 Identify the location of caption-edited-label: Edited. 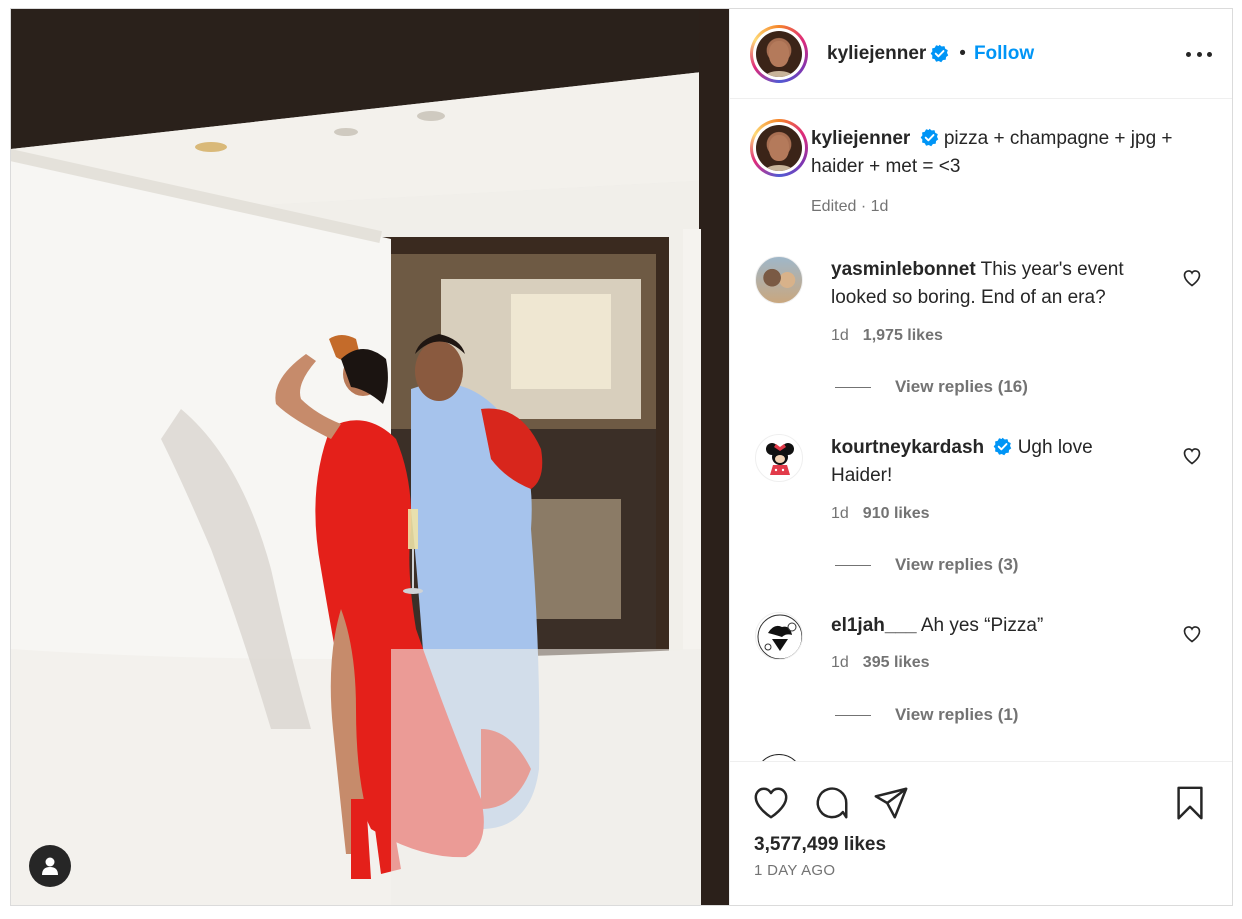
(834, 206).